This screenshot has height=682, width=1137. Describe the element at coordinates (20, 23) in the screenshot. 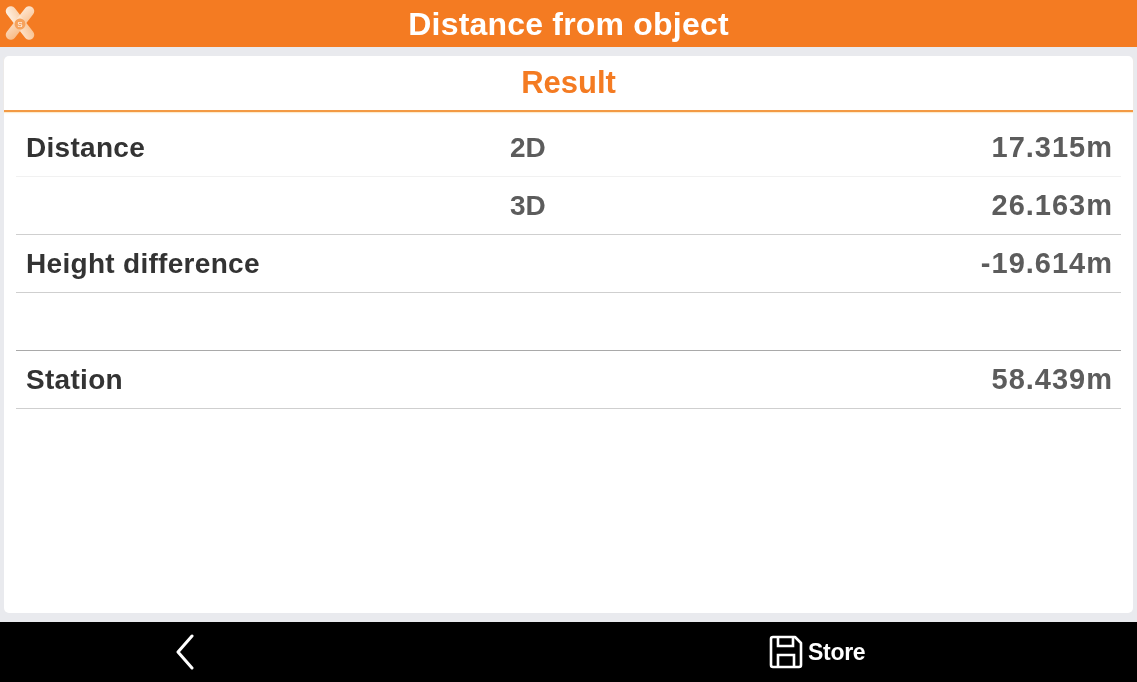

I see `logo-icon: S` at that location.